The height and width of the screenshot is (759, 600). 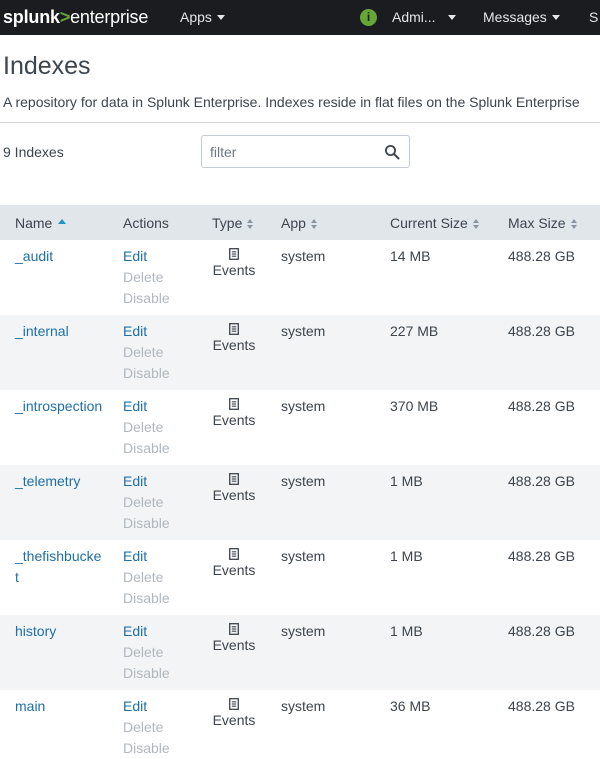 What do you see at coordinates (300, 122) in the screenshot?
I see `divider` at bounding box center [300, 122].